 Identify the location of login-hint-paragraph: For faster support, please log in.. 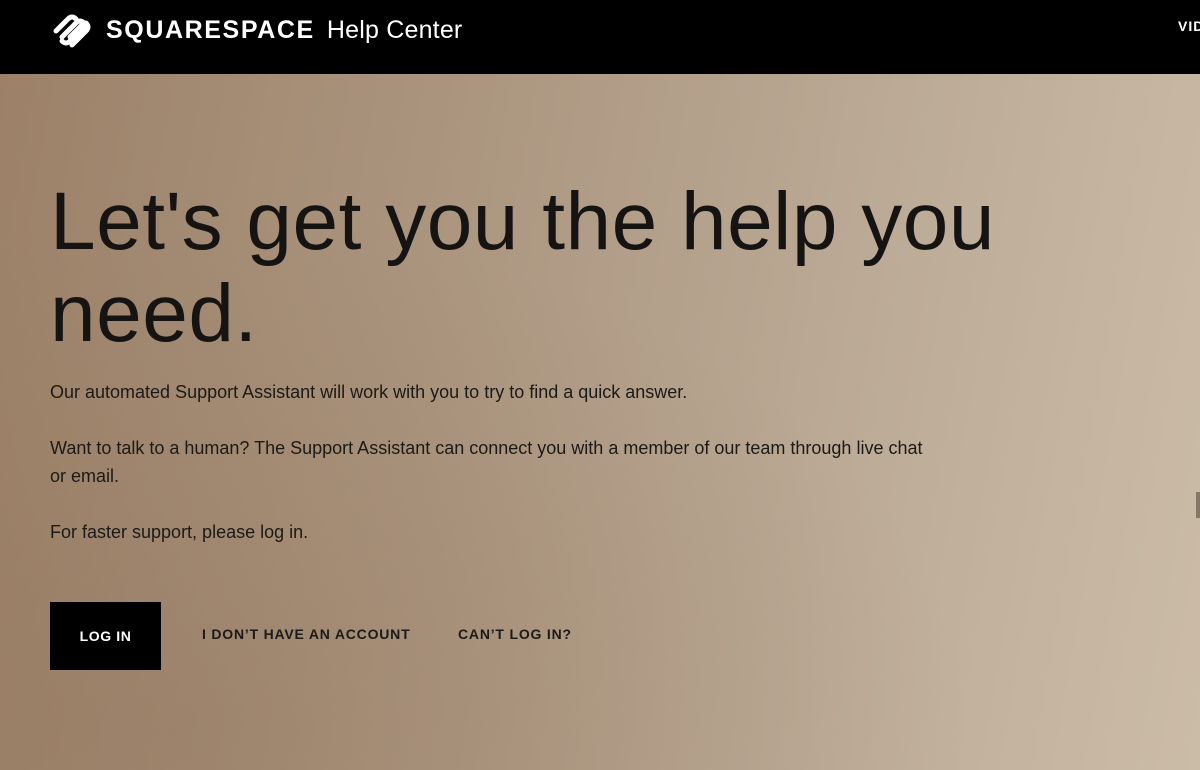
(179, 532).